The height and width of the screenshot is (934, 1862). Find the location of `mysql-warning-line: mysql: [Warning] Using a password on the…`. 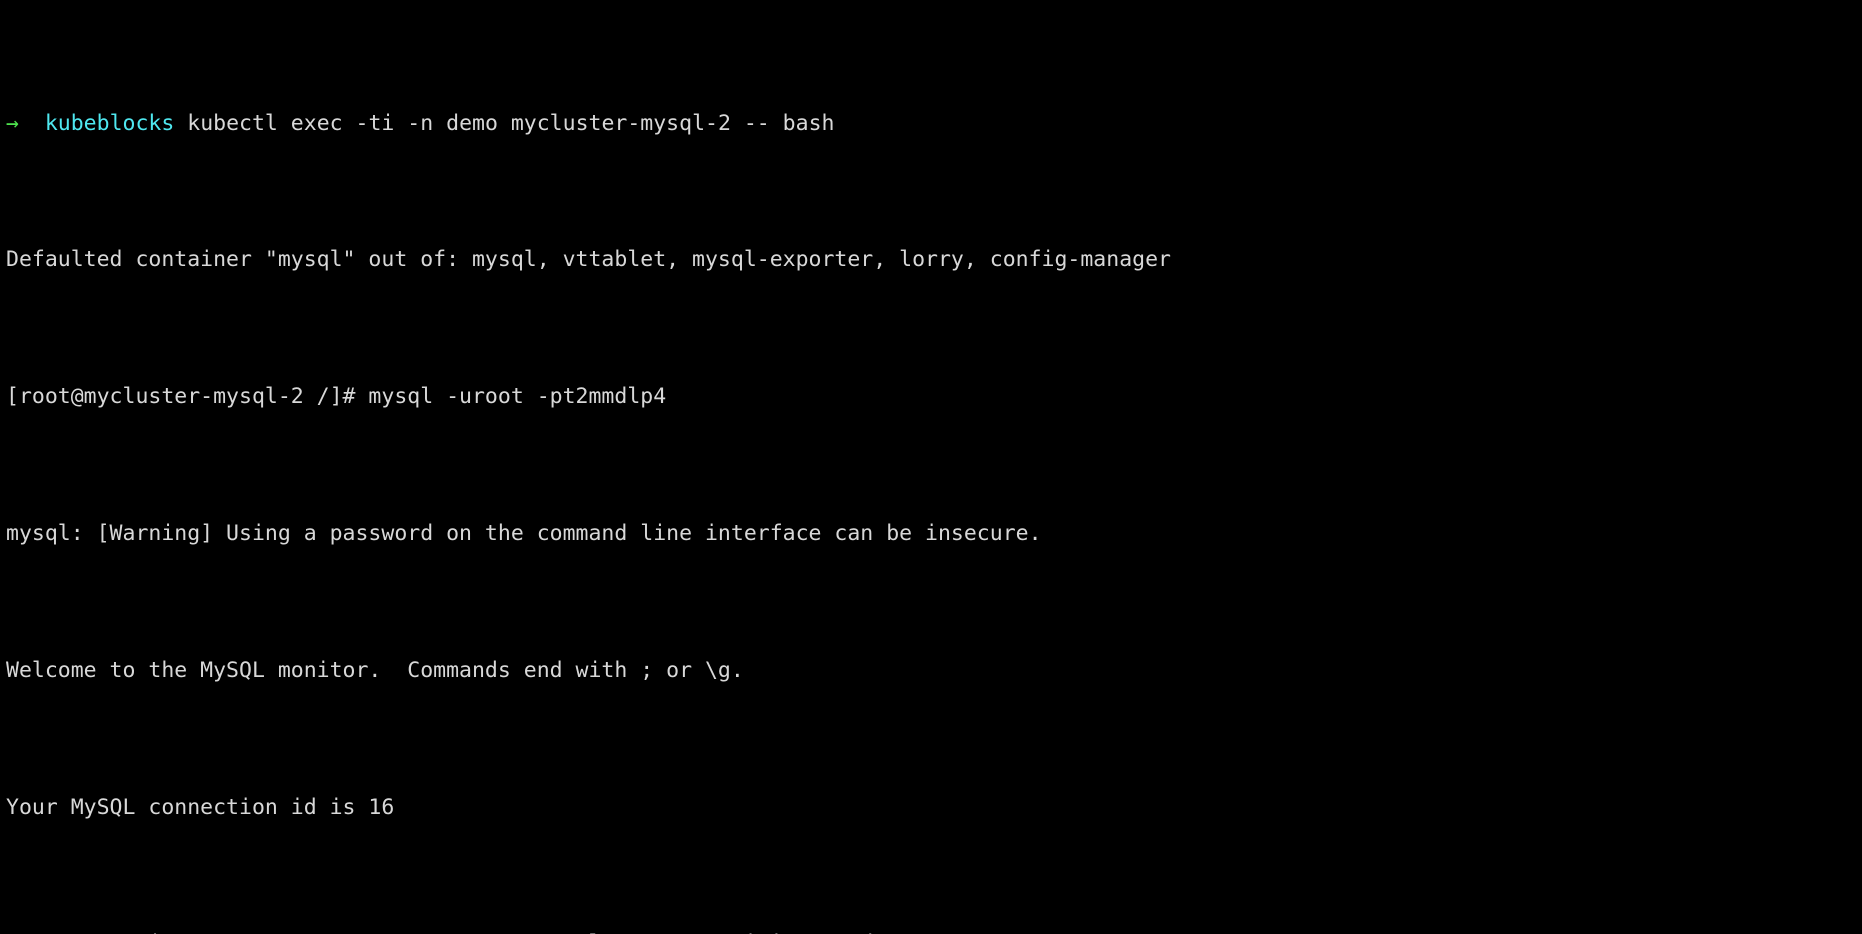

mysql-warning-line: mysql: [Warning] Using a password on the… is located at coordinates (524, 534).